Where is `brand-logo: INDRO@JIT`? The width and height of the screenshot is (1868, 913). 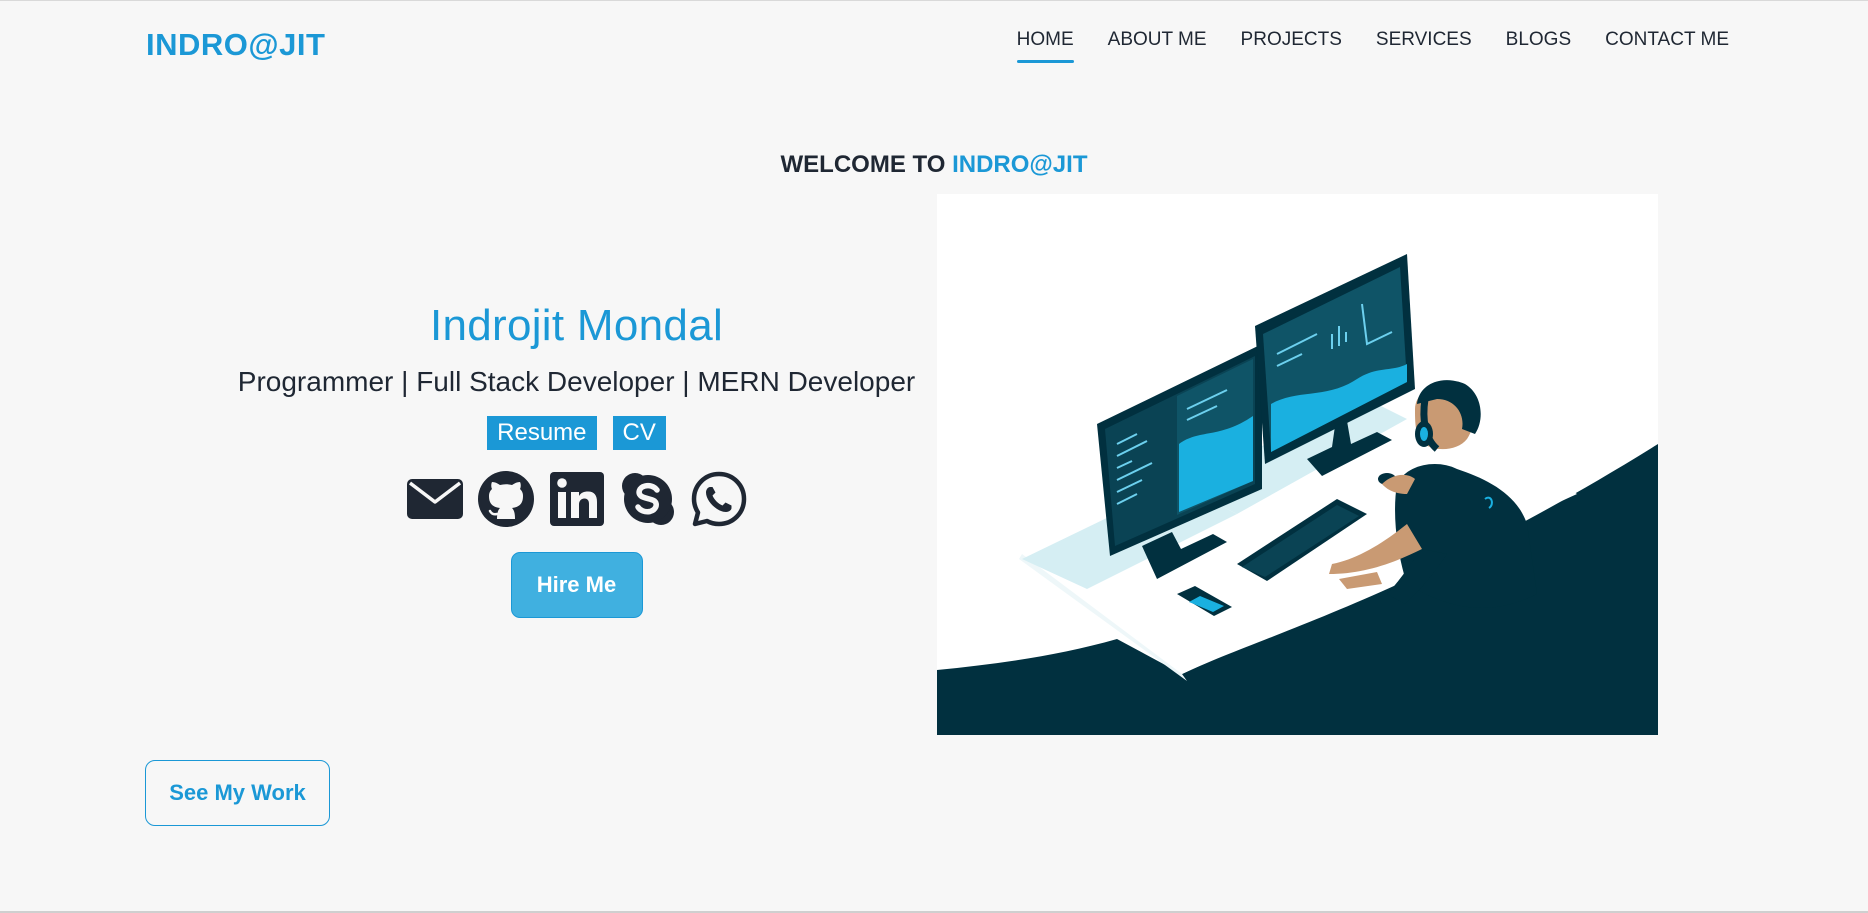
brand-logo: INDRO@JIT is located at coordinates (235, 45).